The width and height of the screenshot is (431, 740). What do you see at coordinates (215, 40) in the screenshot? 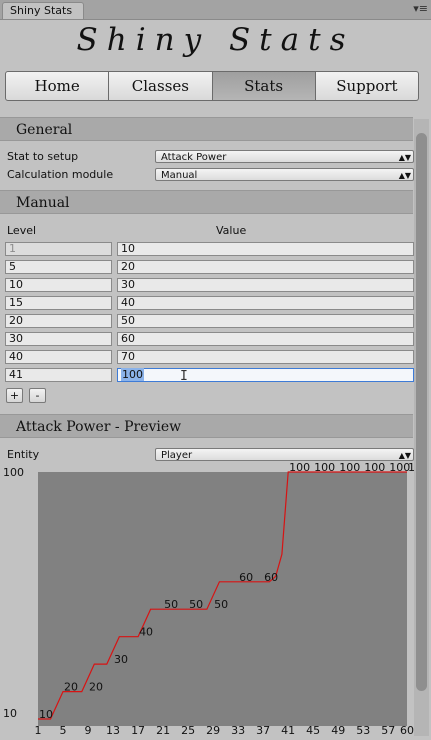
I see `page-title: Shiny Stats` at bounding box center [215, 40].